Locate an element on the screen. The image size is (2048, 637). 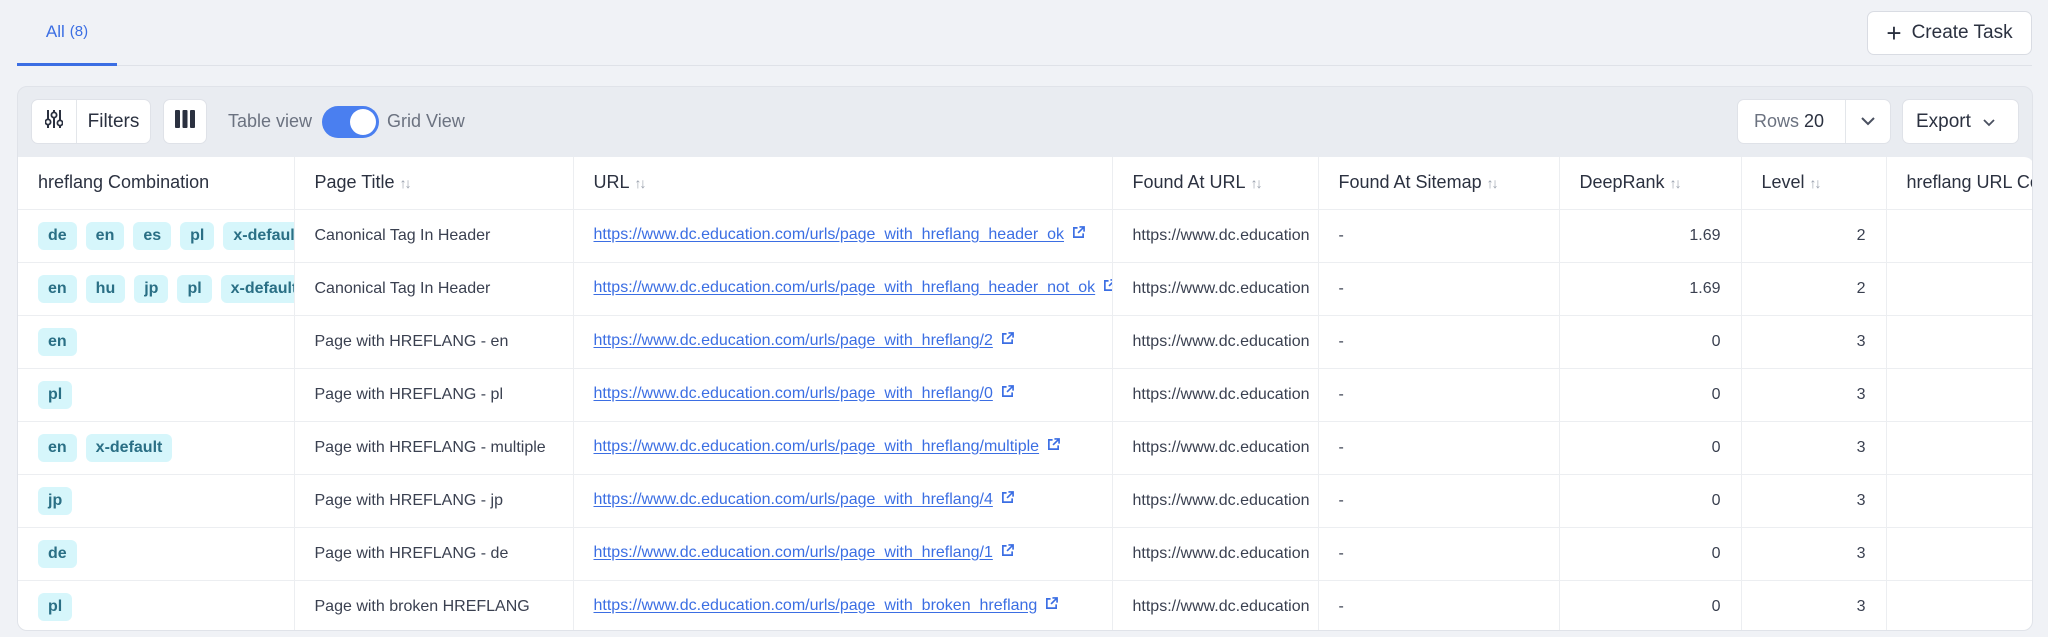
column-header-hreflang-url-count: hreflang URL Co is located at coordinates (1959, 183).